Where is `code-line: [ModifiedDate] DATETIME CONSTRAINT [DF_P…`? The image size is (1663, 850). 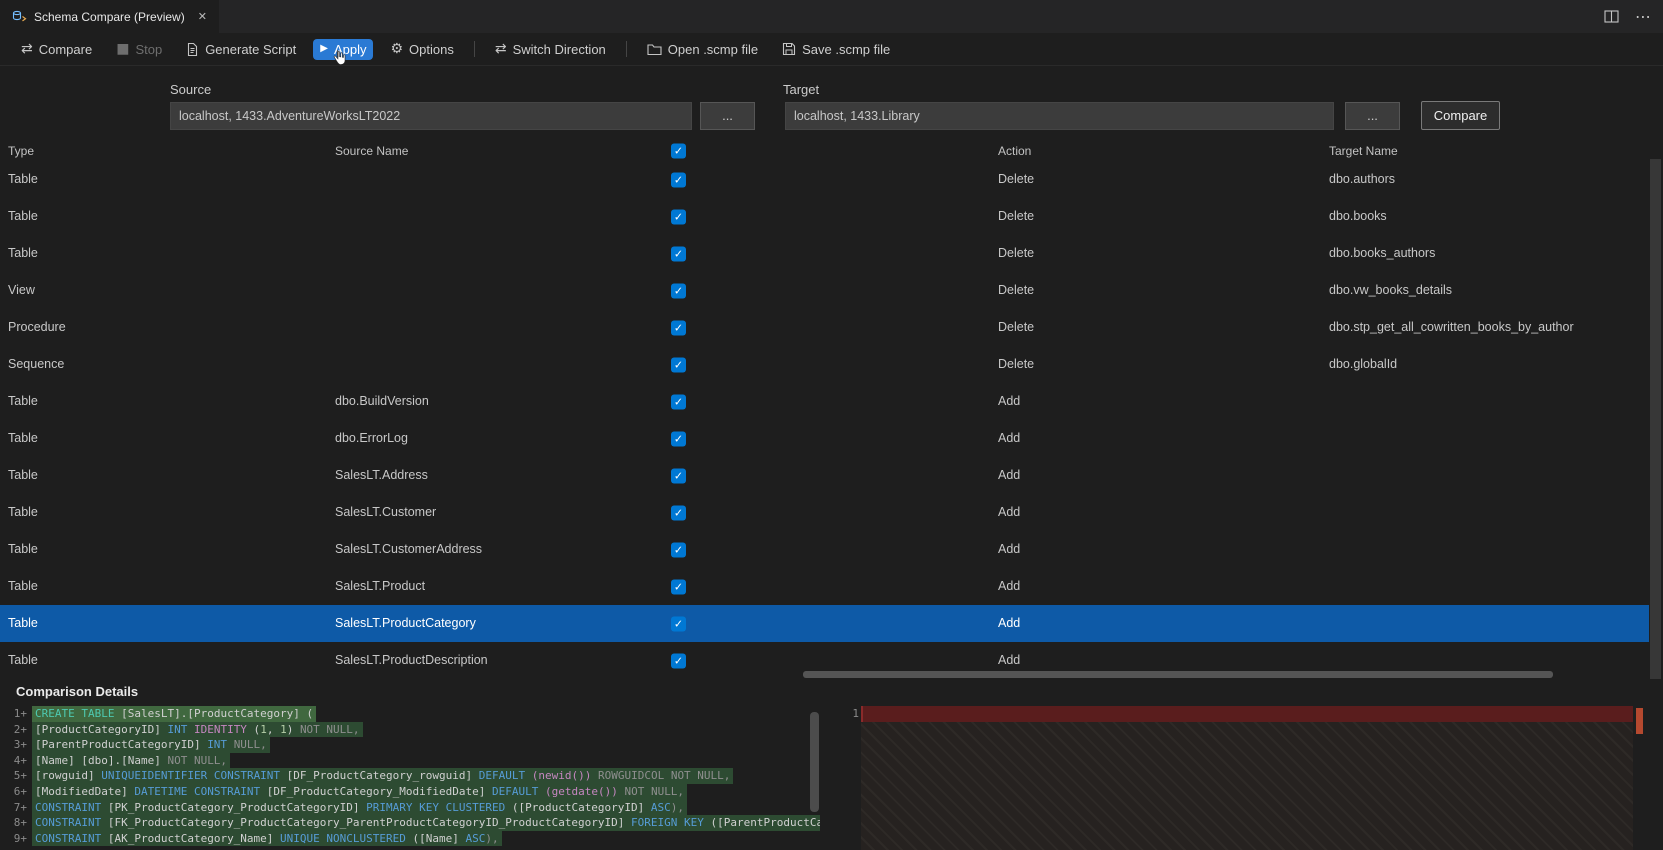
code-line: [ModifiedDate] DATETIME CONSTRAINT [DF_P… is located at coordinates (360, 791).